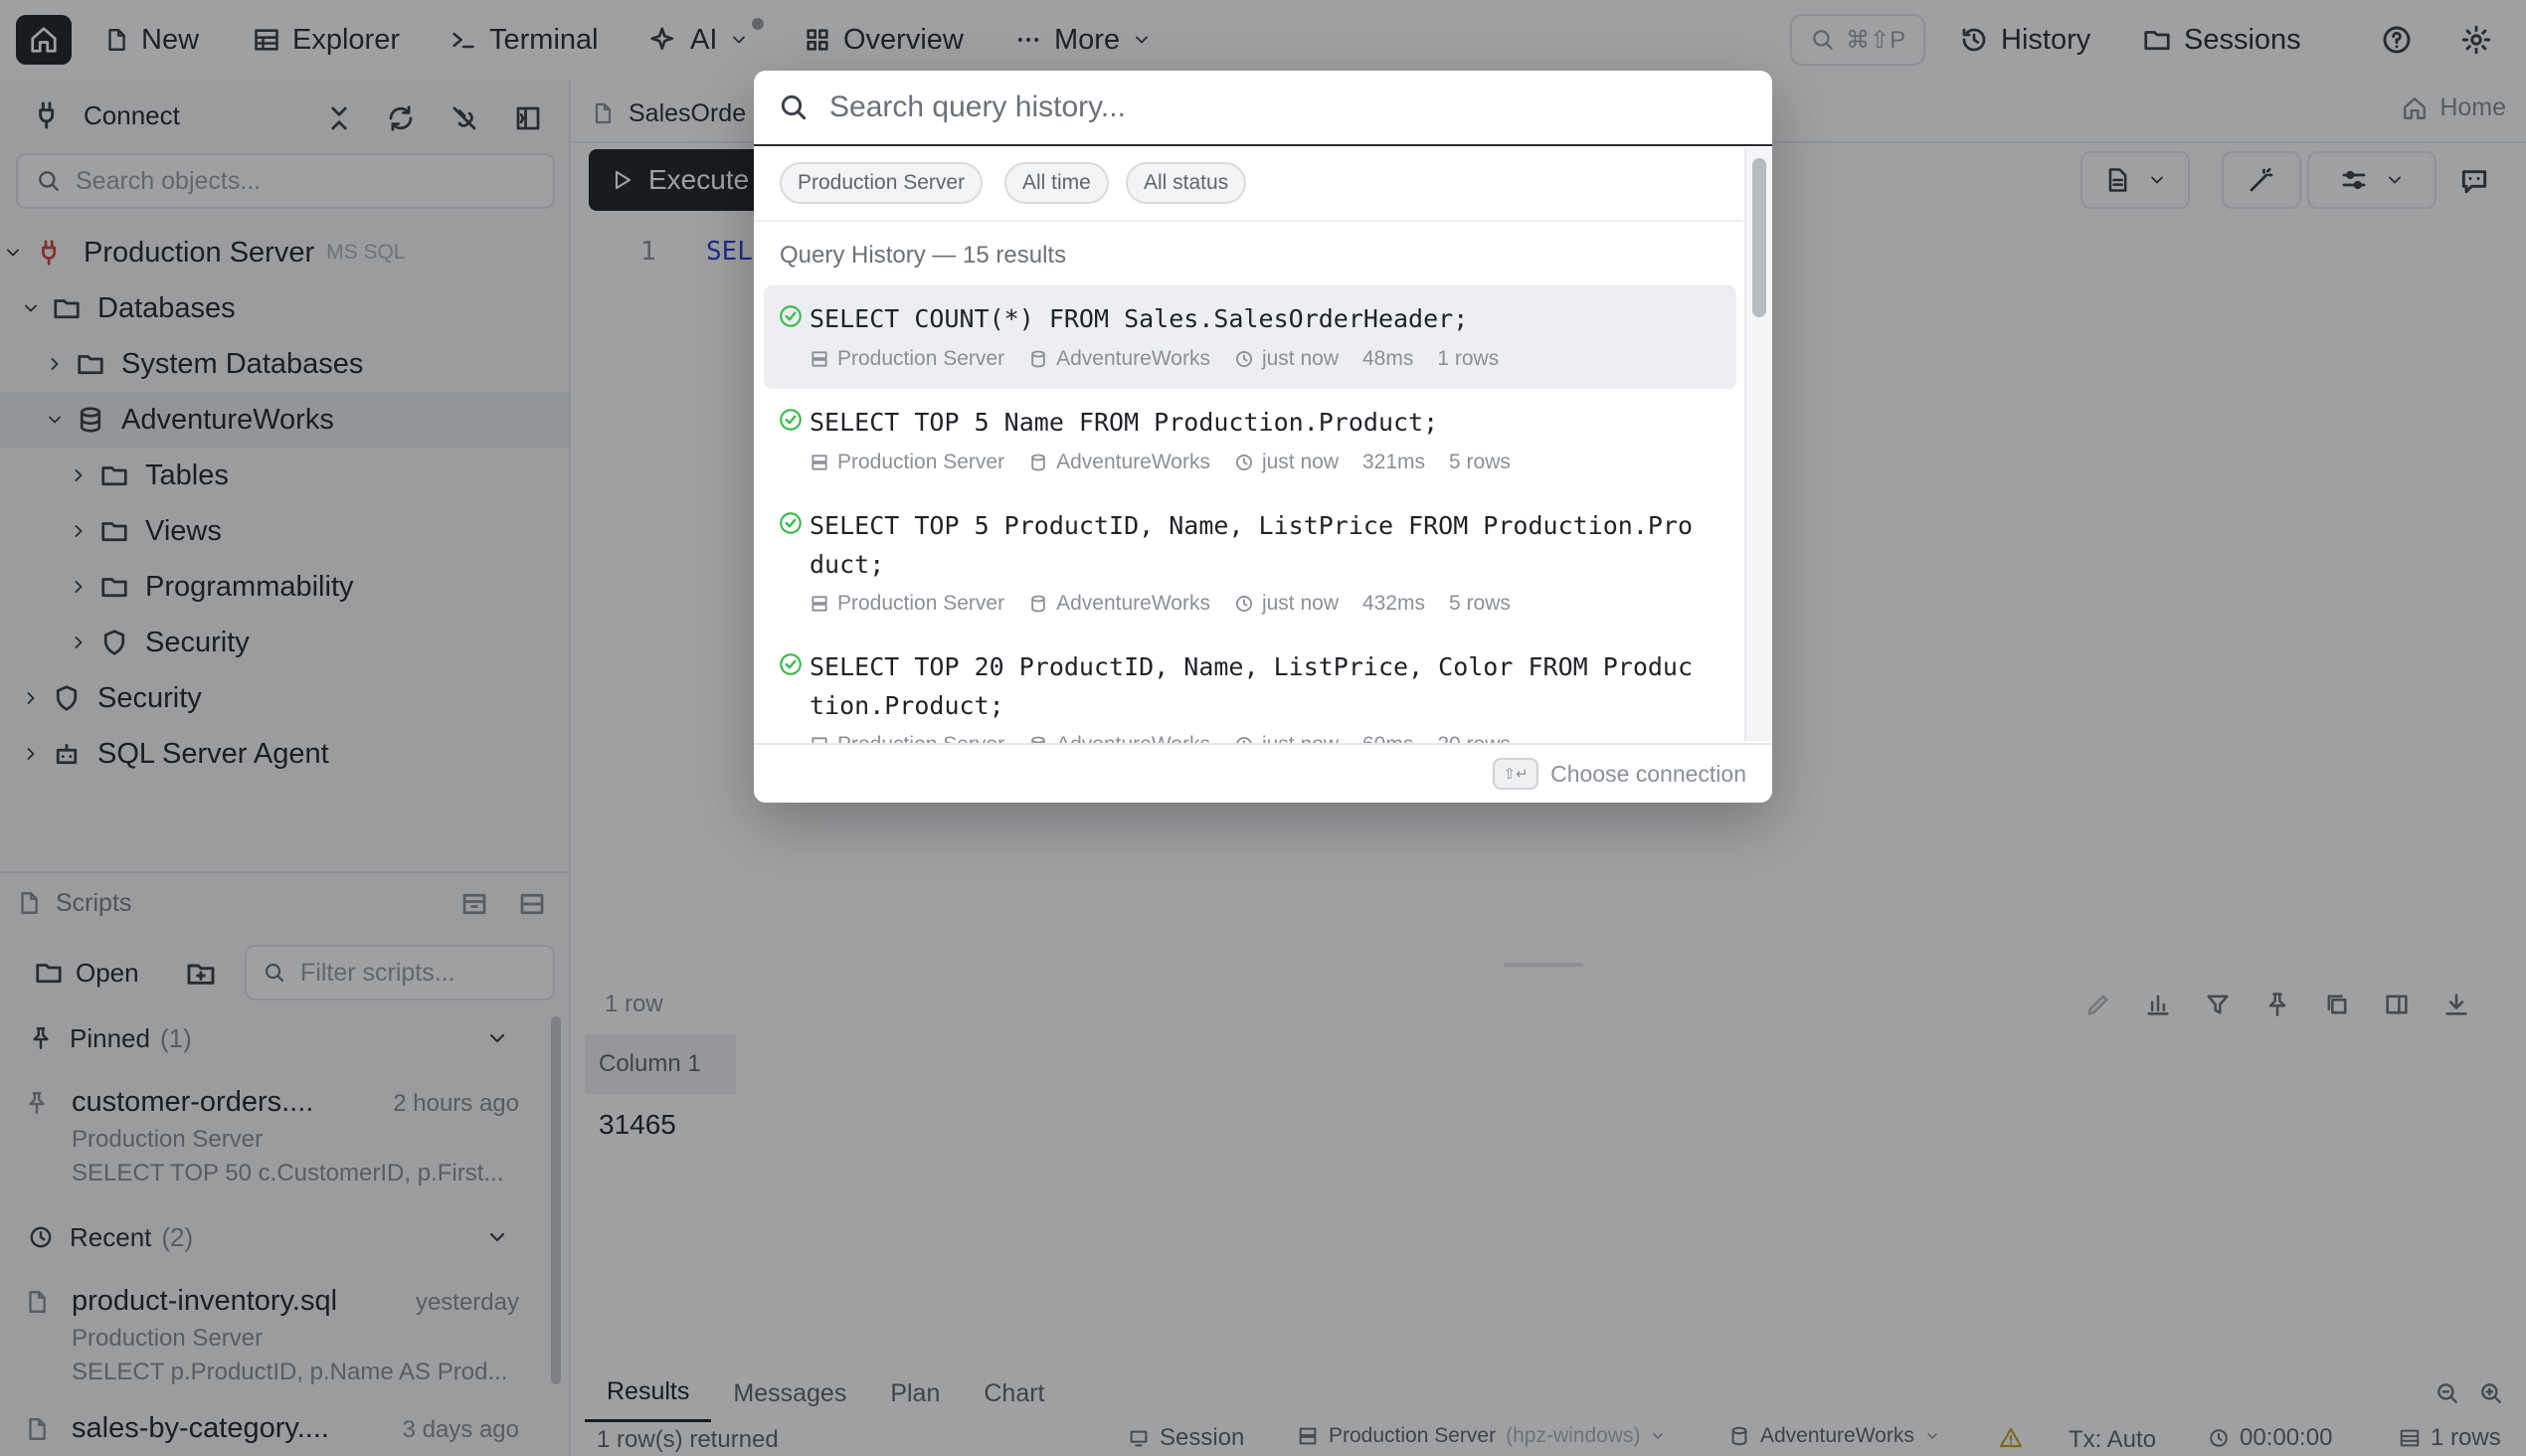 This screenshot has width=2526, height=1456. Describe the element at coordinates (1186, 183) in the screenshot. I see `filter-chip-status: All status` at that location.